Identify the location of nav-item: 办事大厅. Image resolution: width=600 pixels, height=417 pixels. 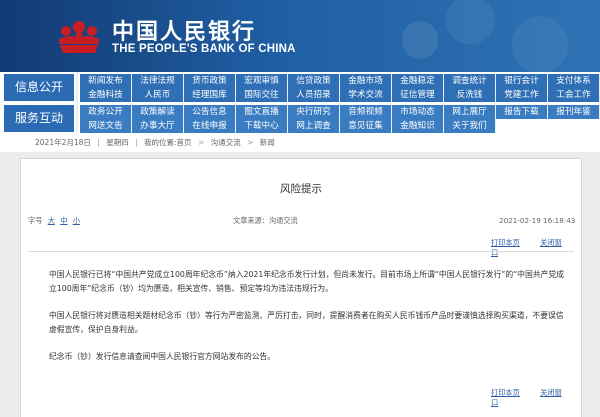
(158, 126).